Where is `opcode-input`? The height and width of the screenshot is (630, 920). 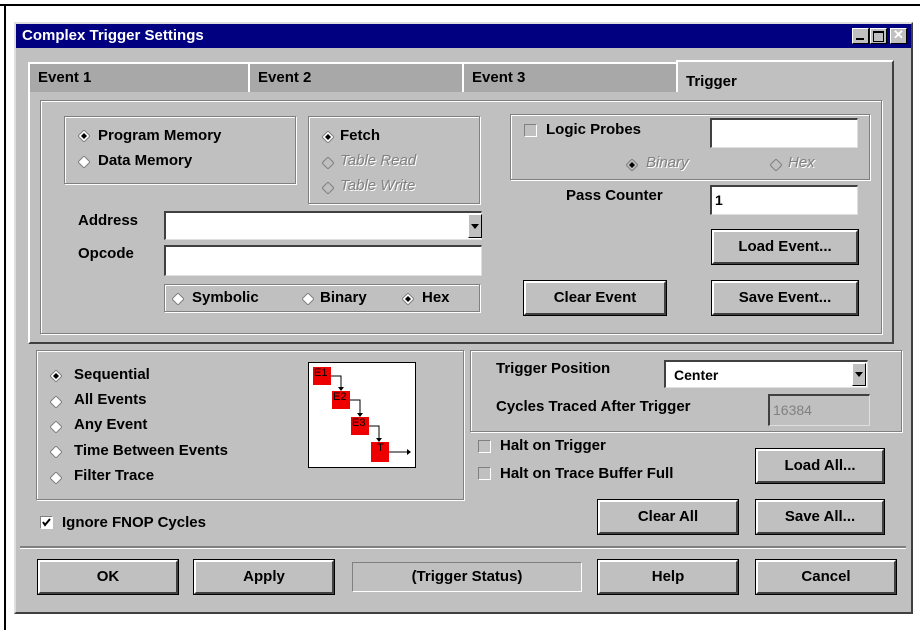 opcode-input is located at coordinates (323, 260).